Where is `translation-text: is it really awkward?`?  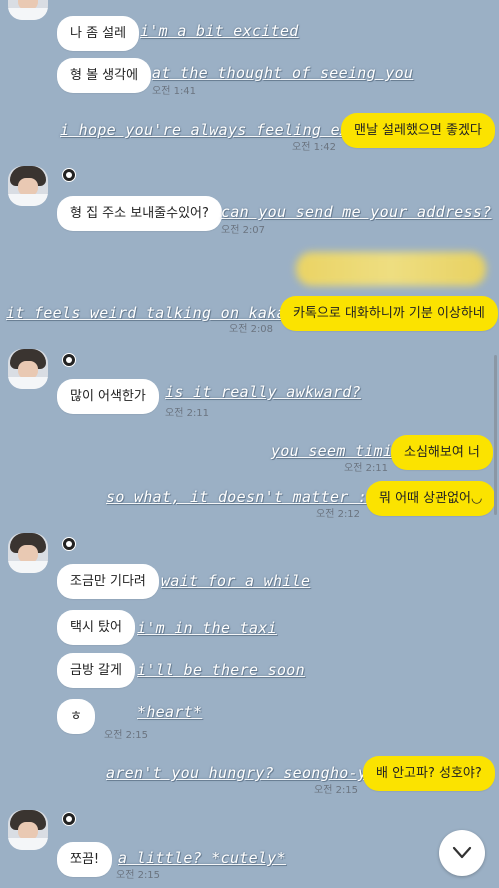 translation-text: is it really awkward? is located at coordinates (263, 392).